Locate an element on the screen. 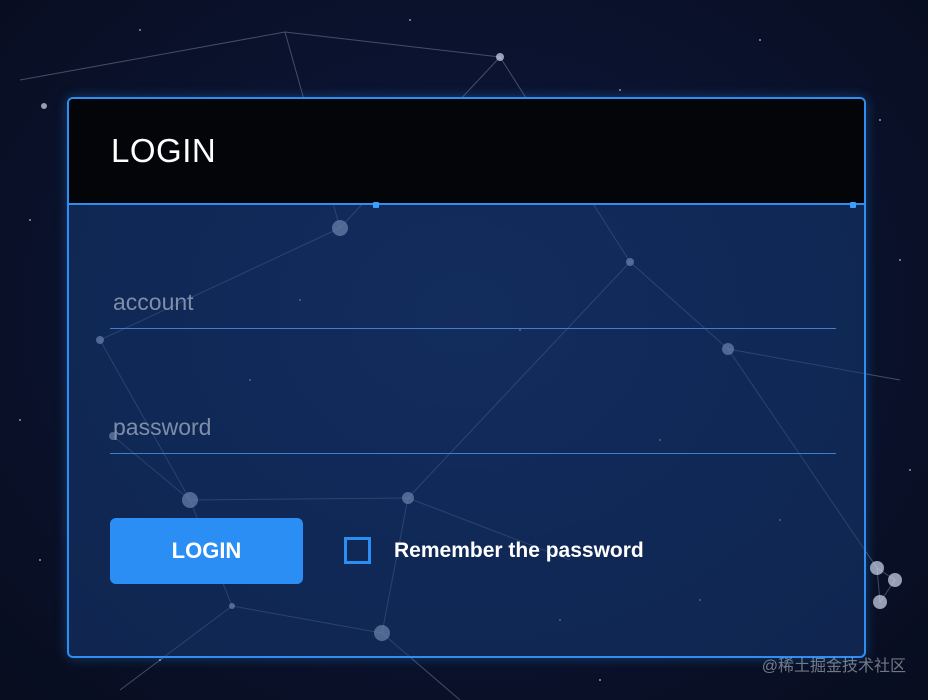  account-field-wrapper is located at coordinates (473, 305).